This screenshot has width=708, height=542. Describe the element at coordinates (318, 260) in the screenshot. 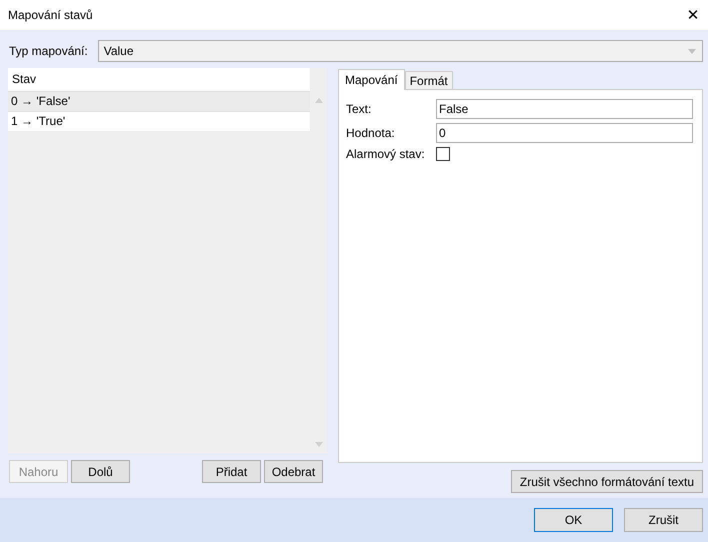

I see `scrollbar` at that location.